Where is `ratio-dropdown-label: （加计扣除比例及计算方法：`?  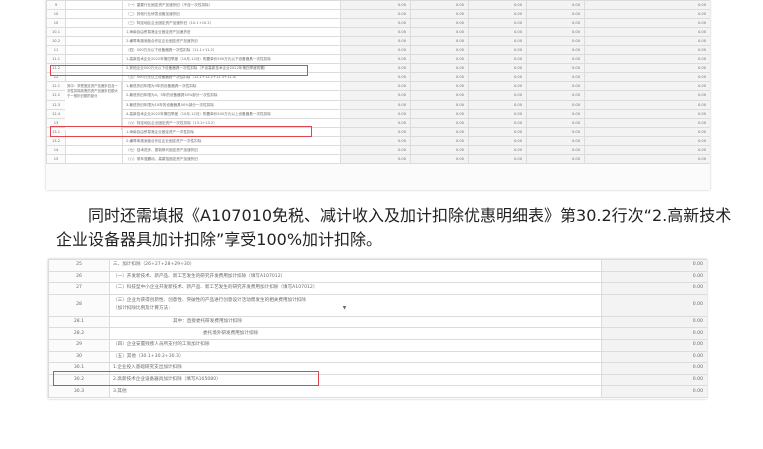 ratio-dropdown-label: （加计扣除比例及计算方法： is located at coordinates (143, 308).